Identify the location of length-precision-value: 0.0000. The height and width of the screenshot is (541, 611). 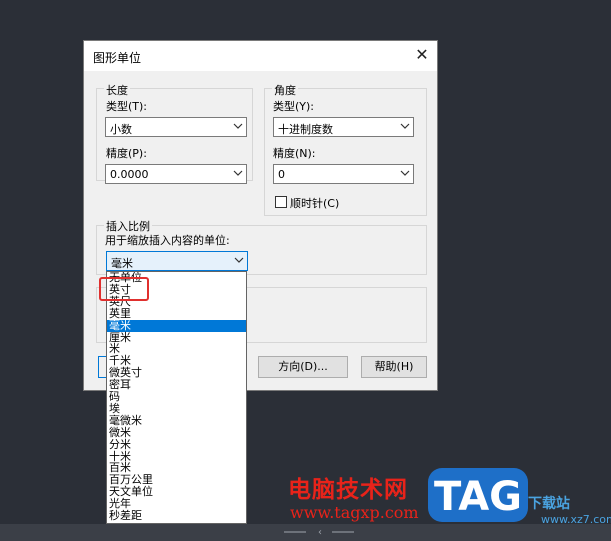
(129, 174).